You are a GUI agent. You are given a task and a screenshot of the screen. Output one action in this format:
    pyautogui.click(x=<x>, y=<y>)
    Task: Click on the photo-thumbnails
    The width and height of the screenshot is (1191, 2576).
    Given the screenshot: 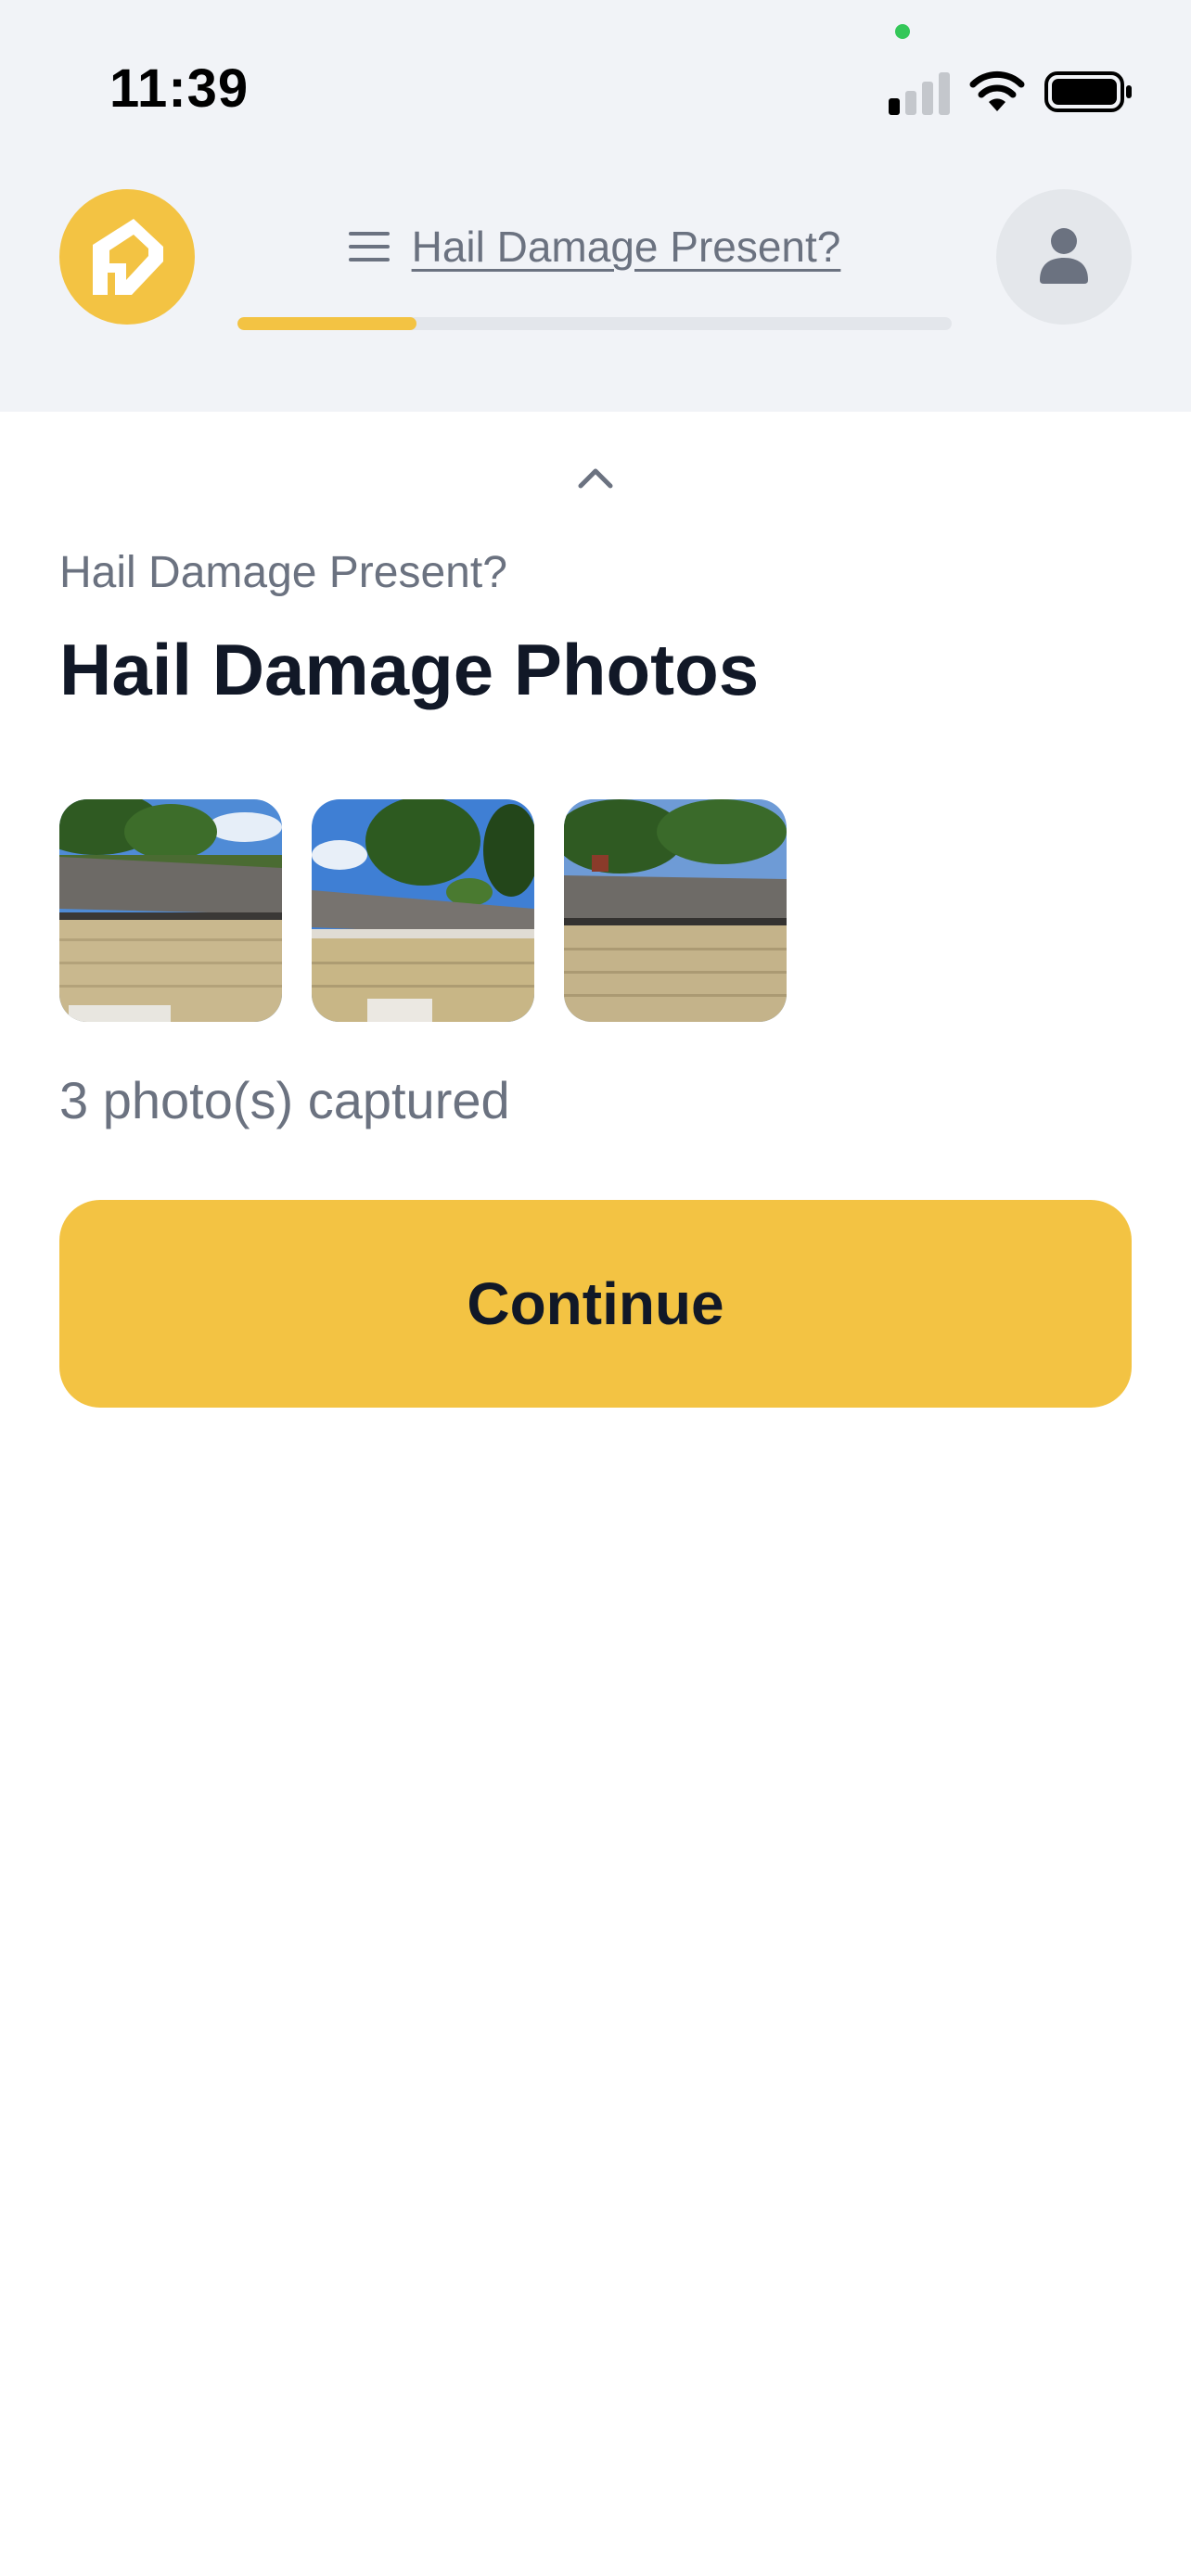 What is the action you would take?
    pyautogui.click(x=423, y=910)
    